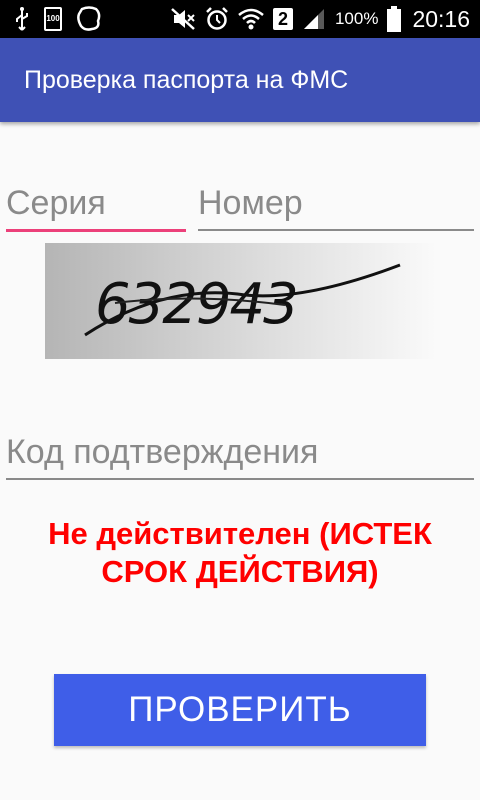  I want to click on result-line-2: СРОК ДЕЙСТВИЯ), so click(240, 571).